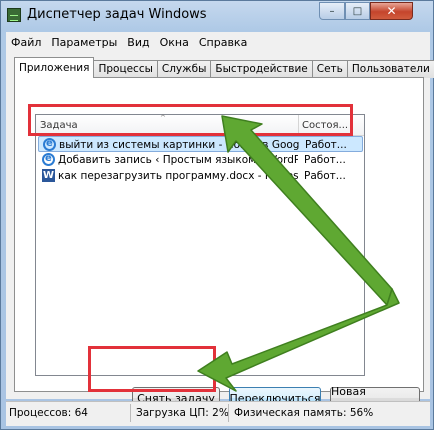 Image resolution: width=434 pixels, height=430 pixels. Describe the element at coordinates (14, 15) in the screenshot. I see `task-manager-icon` at that location.